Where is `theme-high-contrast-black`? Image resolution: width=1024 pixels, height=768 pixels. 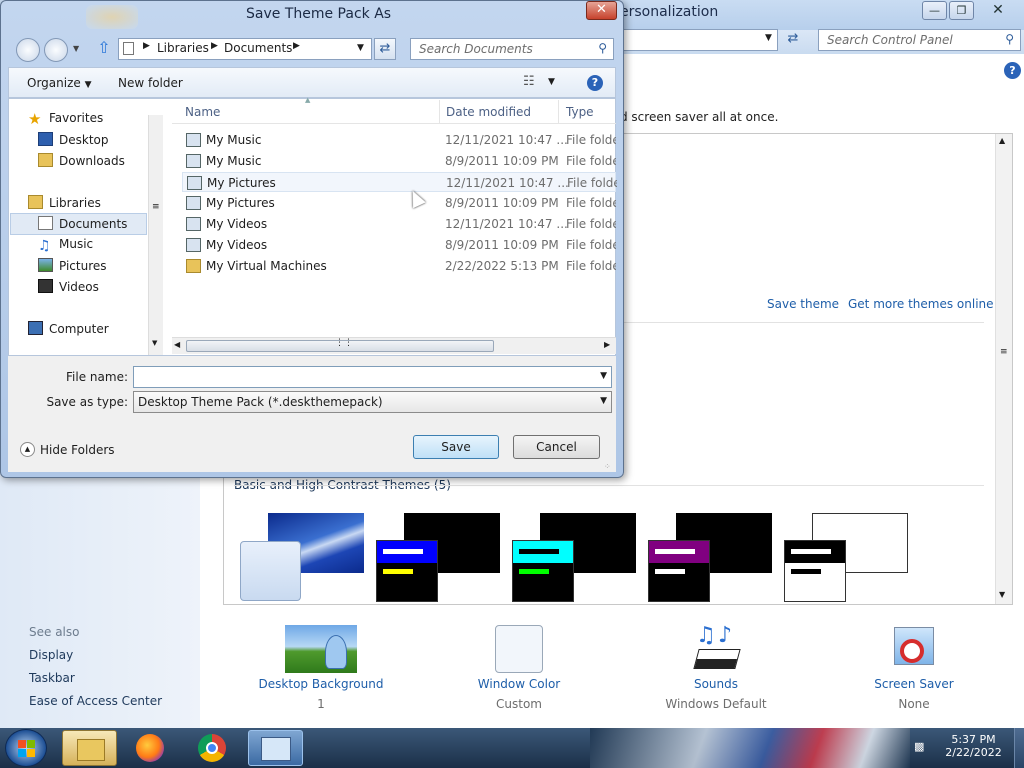
theme-high-contrast-black is located at coordinates (711, 556).